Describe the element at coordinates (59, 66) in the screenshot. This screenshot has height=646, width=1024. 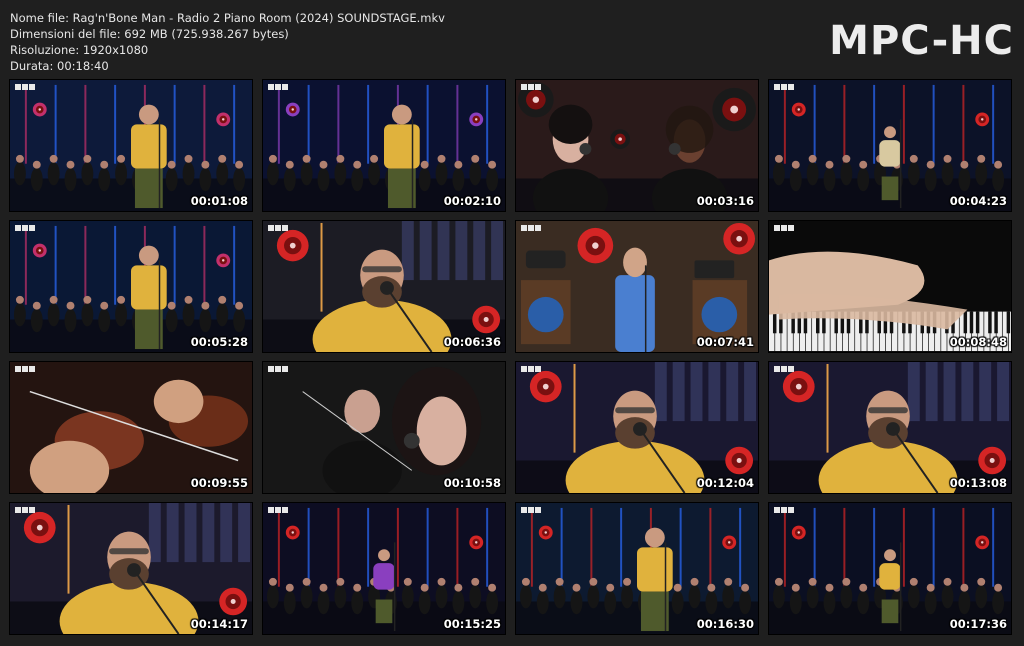
I see `file-duration: Durata: 00:18:40` at that location.